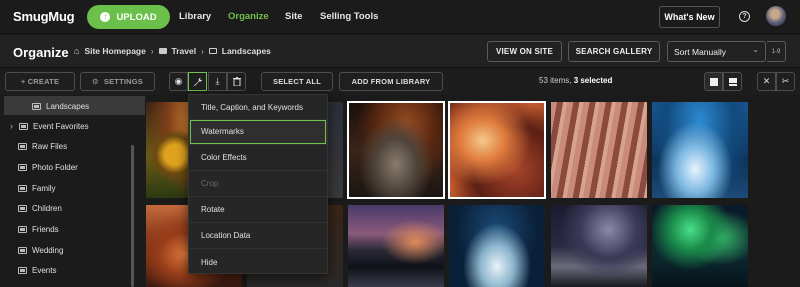 Image resolution: width=800 pixels, height=287 pixels. I want to click on sidebar-item-friends: Friends, so click(72, 229).